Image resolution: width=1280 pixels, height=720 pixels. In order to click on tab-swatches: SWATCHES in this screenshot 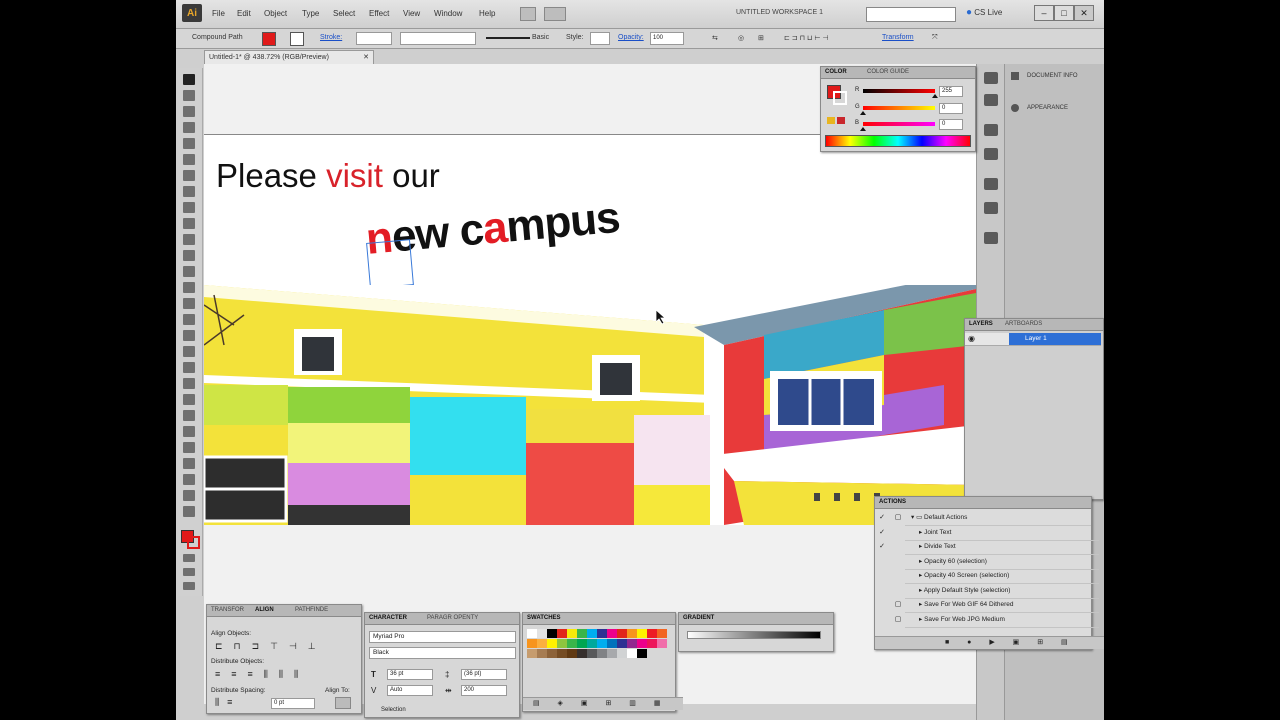, I will do `click(544, 618)`.